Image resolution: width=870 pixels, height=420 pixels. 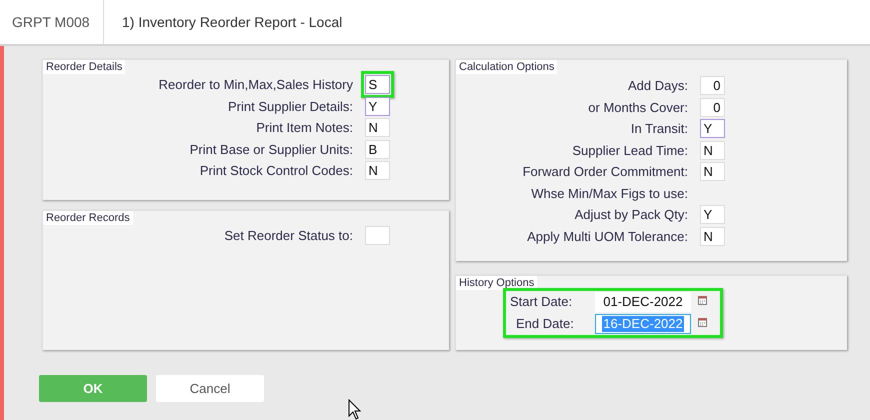 What do you see at coordinates (607, 237) in the screenshot?
I see `field-label: Apply Multi UOM Tolerance:` at bounding box center [607, 237].